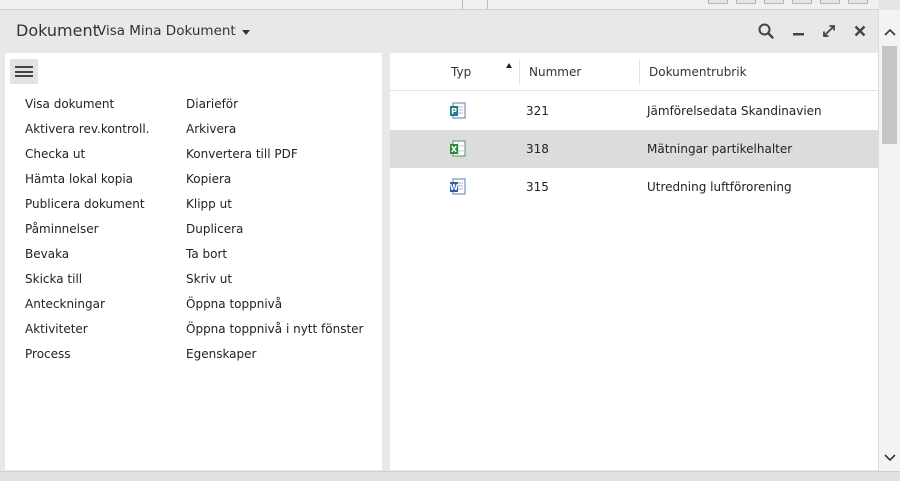 The image size is (900, 481). What do you see at coordinates (719, 187) in the screenshot?
I see `document-title: Utredning luftförorening` at bounding box center [719, 187].